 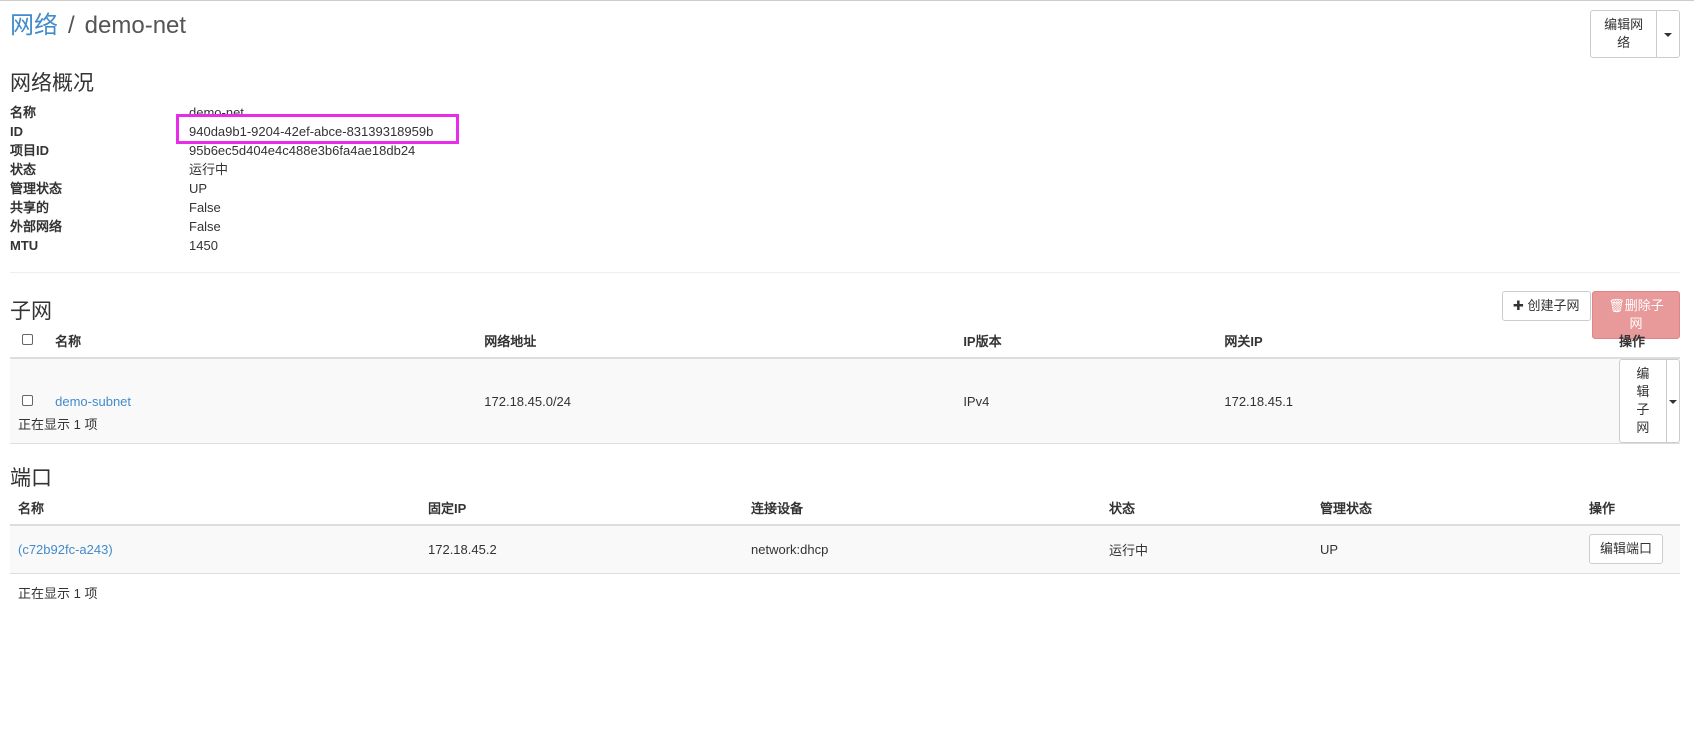 I want to click on port-device: network:dhcp, so click(x=930, y=549).